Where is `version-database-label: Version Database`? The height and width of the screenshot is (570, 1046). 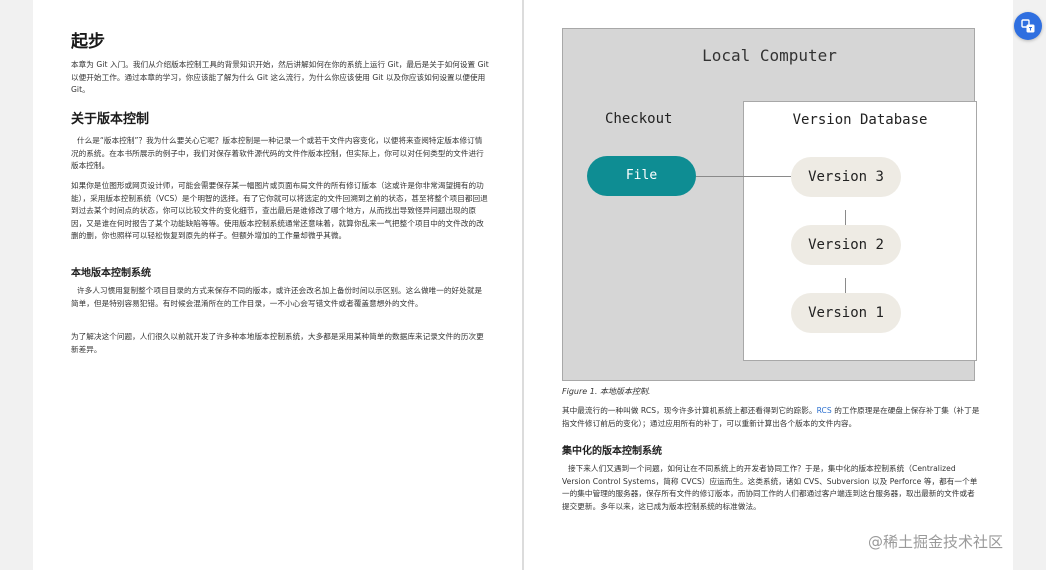
version-database-label: Version Database is located at coordinates (860, 120).